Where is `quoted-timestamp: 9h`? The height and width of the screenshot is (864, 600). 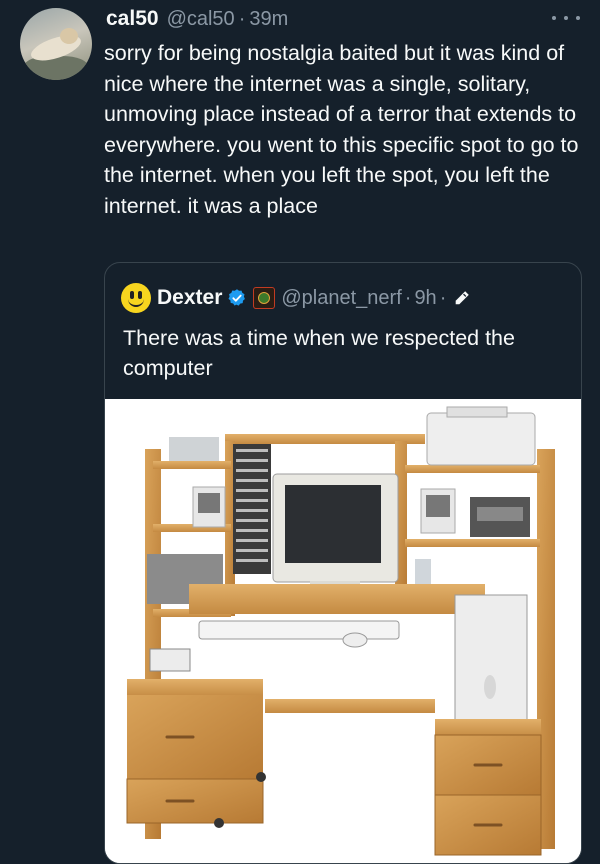 quoted-timestamp: 9h is located at coordinates (425, 298).